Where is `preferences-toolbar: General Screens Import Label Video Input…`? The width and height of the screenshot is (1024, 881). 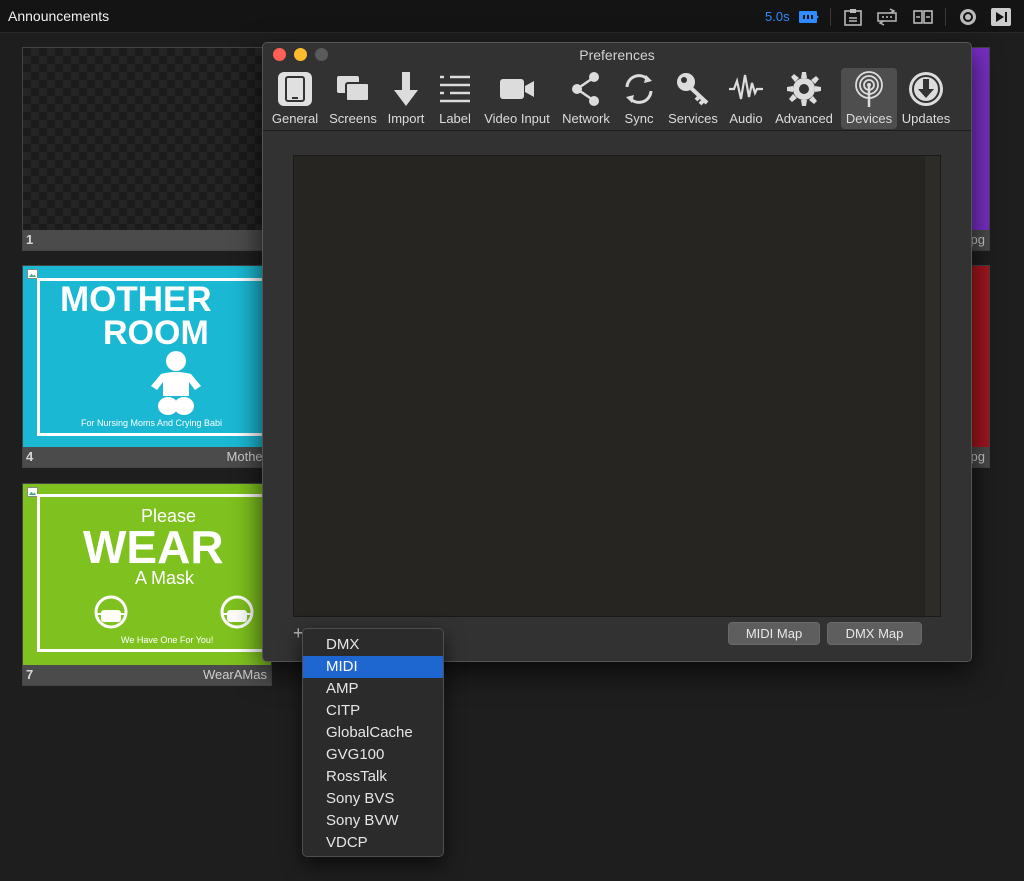 preferences-toolbar: General Screens Import Label Video Input… is located at coordinates (617, 99).